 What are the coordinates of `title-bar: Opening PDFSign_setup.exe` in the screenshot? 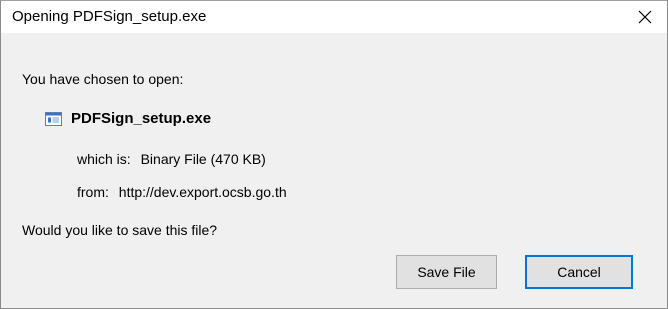 It's located at (334, 17).